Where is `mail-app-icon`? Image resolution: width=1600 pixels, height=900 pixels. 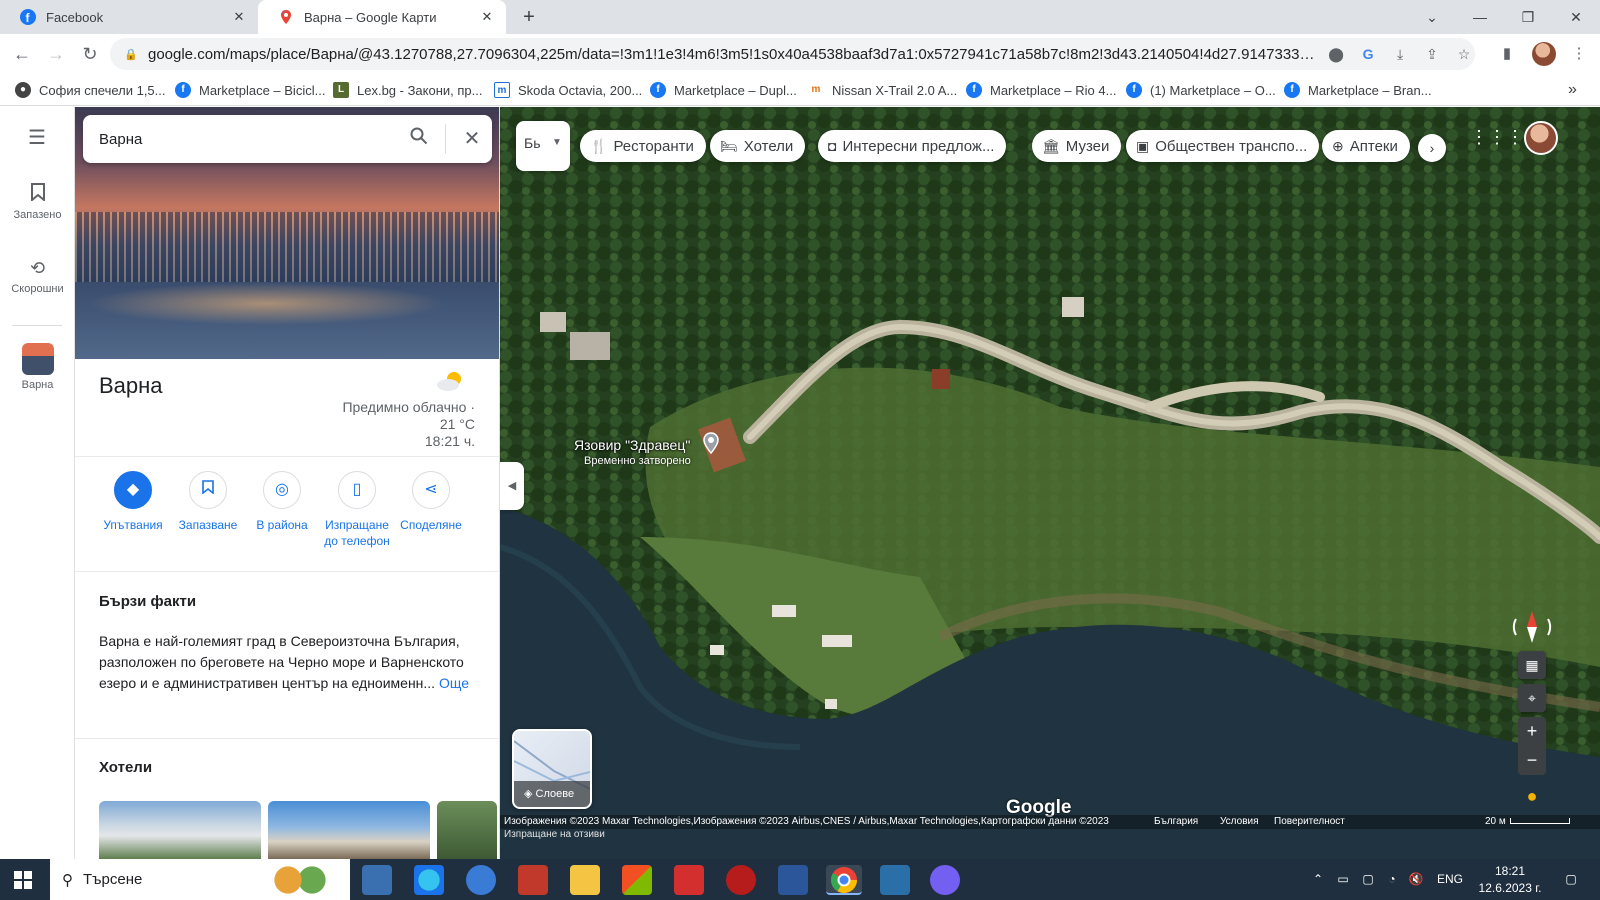 mail-app-icon is located at coordinates (533, 880).